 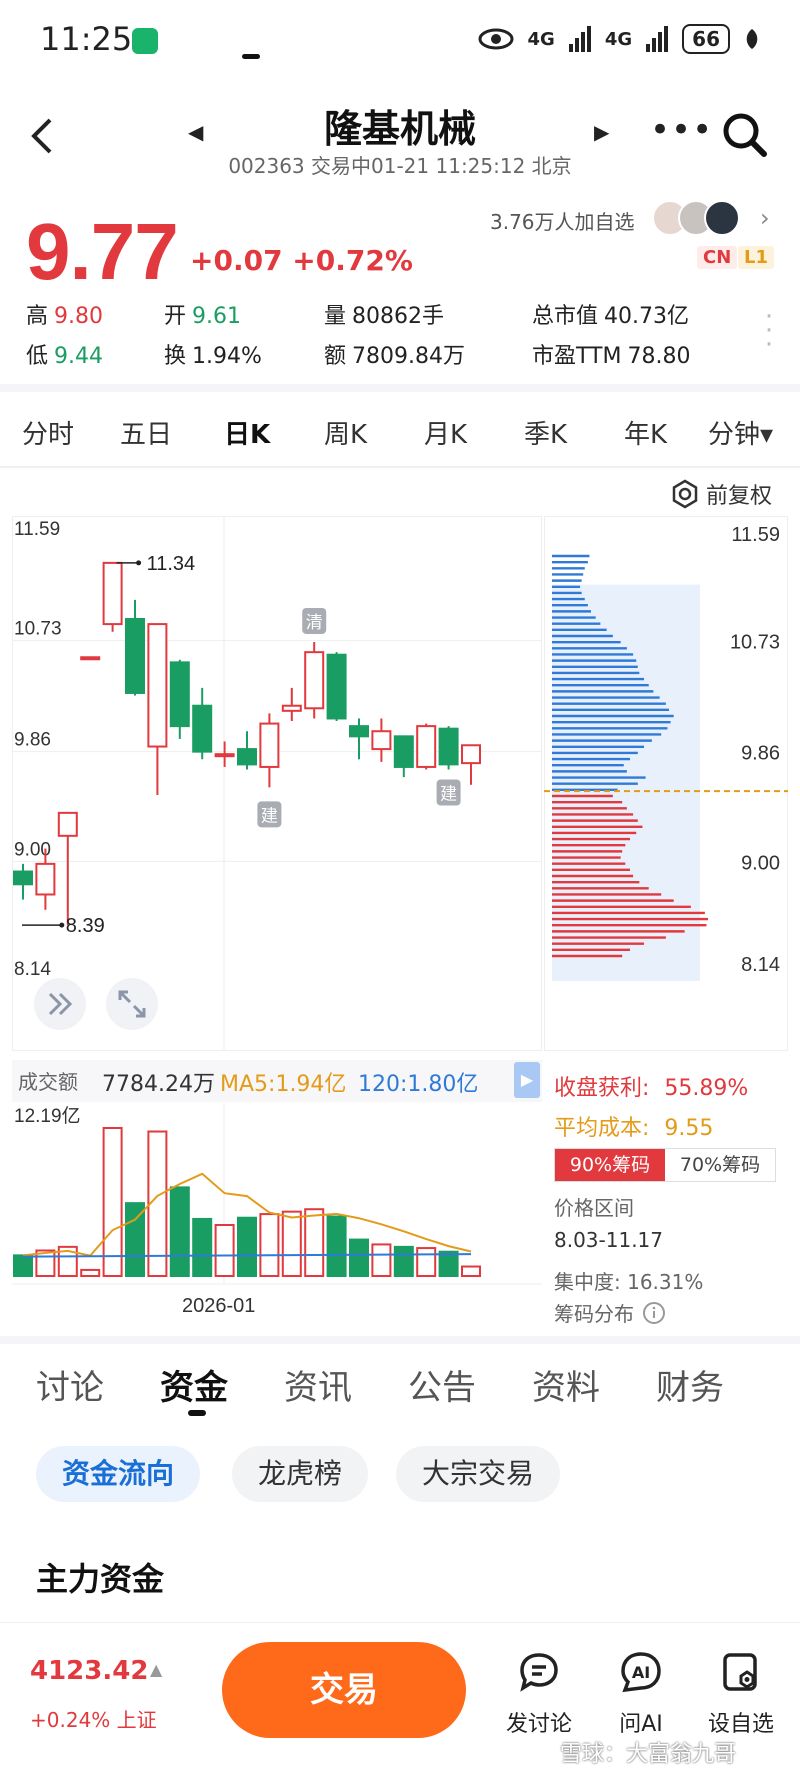 What do you see at coordinates (146, 432) in the screenshot?
I see `tab-five-day: 五日` at bounding box center [146, 432].